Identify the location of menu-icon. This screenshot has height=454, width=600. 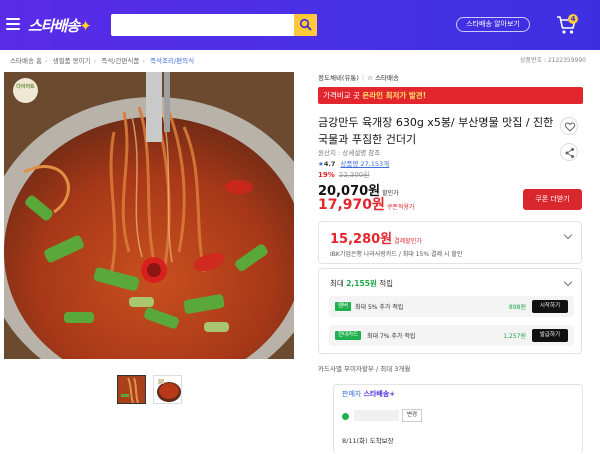
(13, 24).